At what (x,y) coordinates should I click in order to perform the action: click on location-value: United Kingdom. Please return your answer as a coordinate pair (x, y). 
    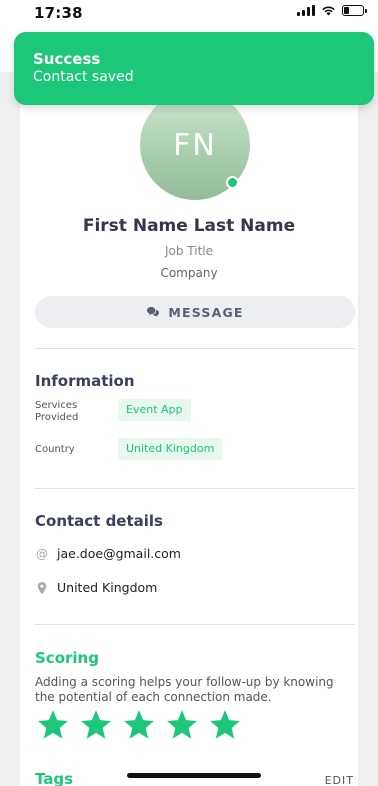
    Looking at the image, I should click on (107, 587).